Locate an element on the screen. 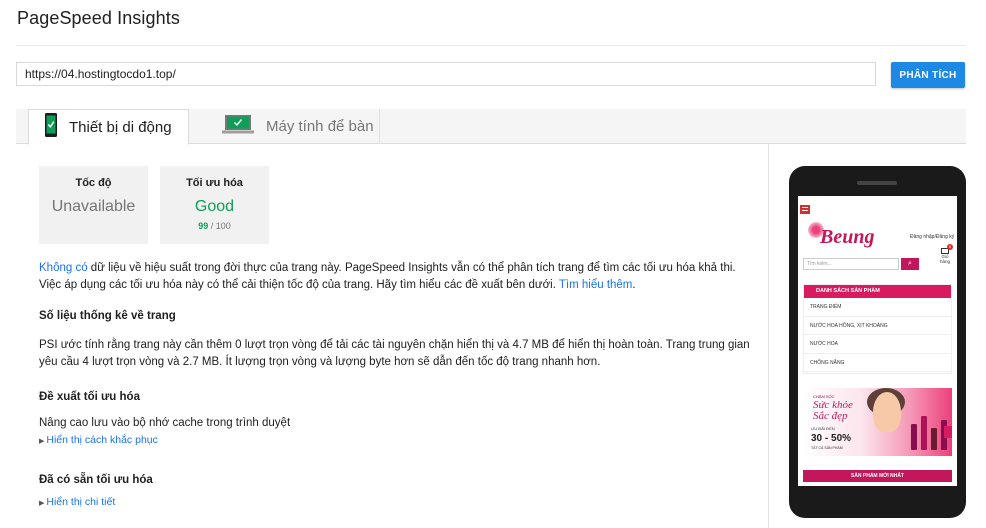  preview-new-products-bar: SẢN PHẨM MỚI NHẤT is located at coordinates (877, 476).